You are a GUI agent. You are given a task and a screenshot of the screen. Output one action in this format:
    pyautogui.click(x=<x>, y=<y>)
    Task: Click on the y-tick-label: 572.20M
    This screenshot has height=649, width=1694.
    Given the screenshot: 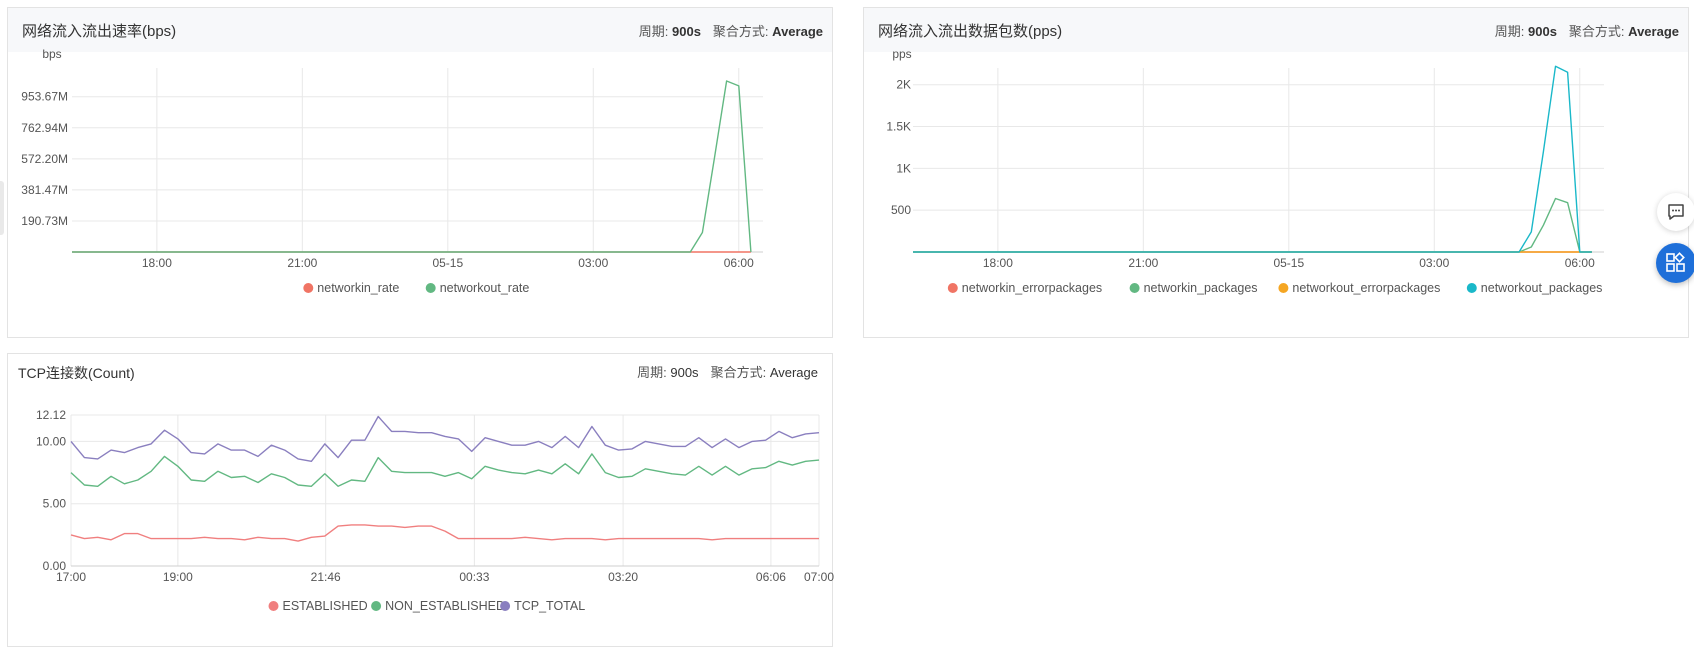 What is the action you would take?
    pyautogui.click(x=44, y=159)
    